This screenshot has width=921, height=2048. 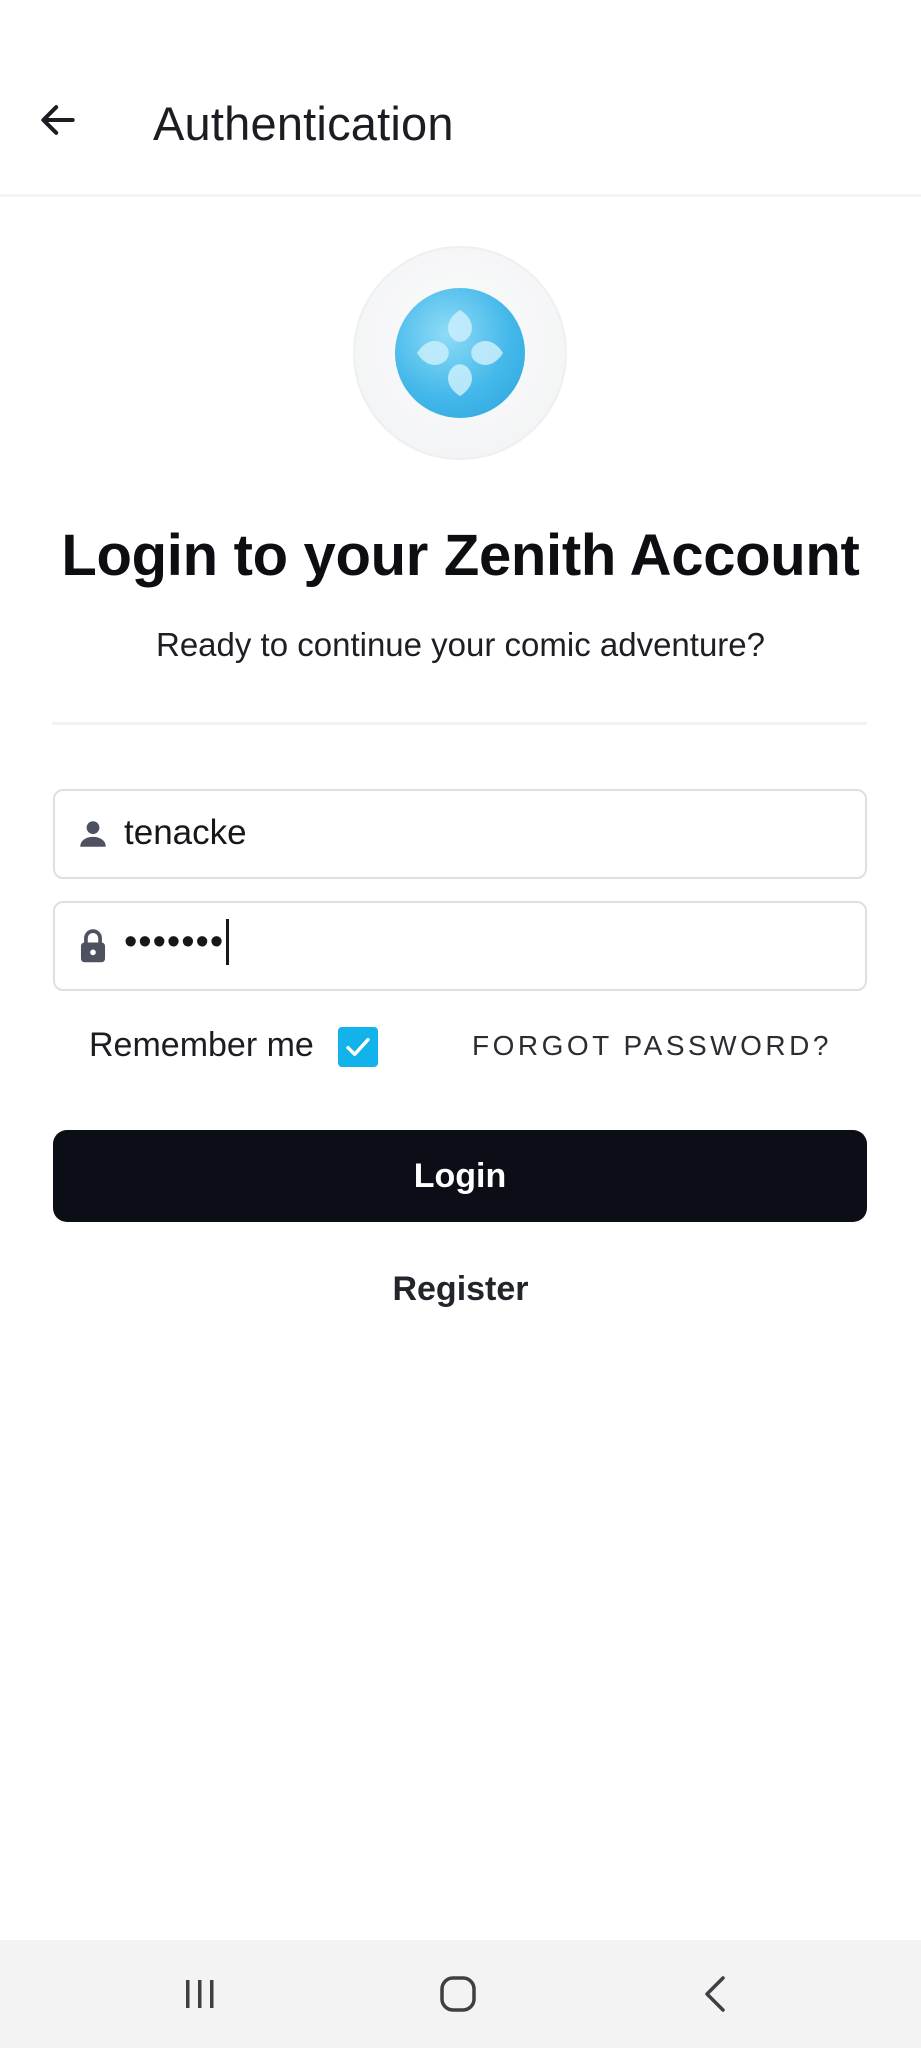 What do you see at coordinates (460, 644) in the screenshot?
I see `login-subheading: Ready to continue your comic adventure?` at bounding box center [460, 644].